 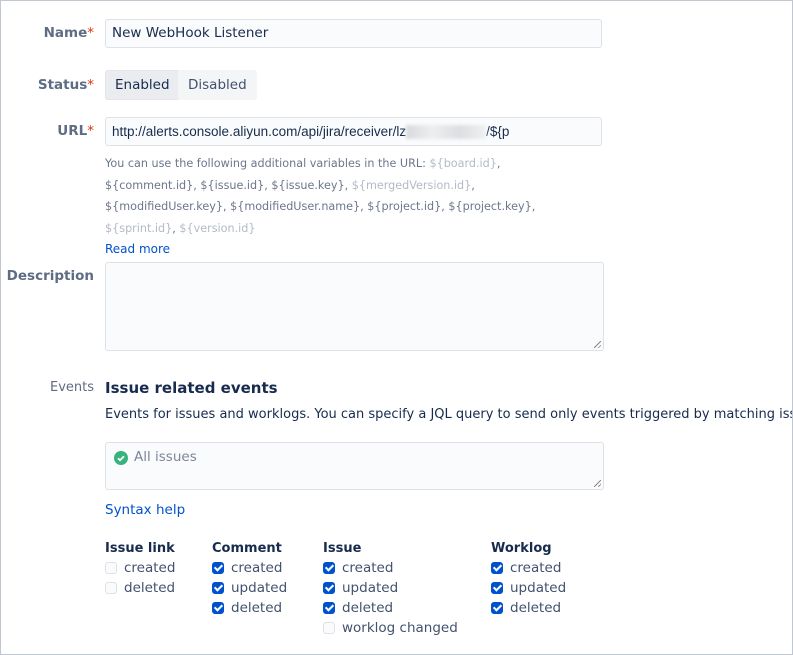 What do you see at coordinates (217, 85) in the screenshot?
I see `status-disabled-button: Disabled` at bounding box center [217, 85].